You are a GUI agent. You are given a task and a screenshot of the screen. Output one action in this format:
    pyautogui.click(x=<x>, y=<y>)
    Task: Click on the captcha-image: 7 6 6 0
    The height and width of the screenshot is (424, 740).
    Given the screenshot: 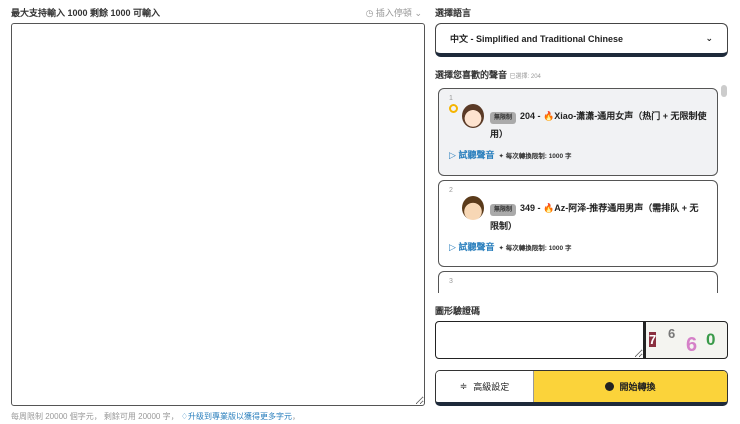 What is the action you would take?
    pyautogui.click(x=686, y=340)
    